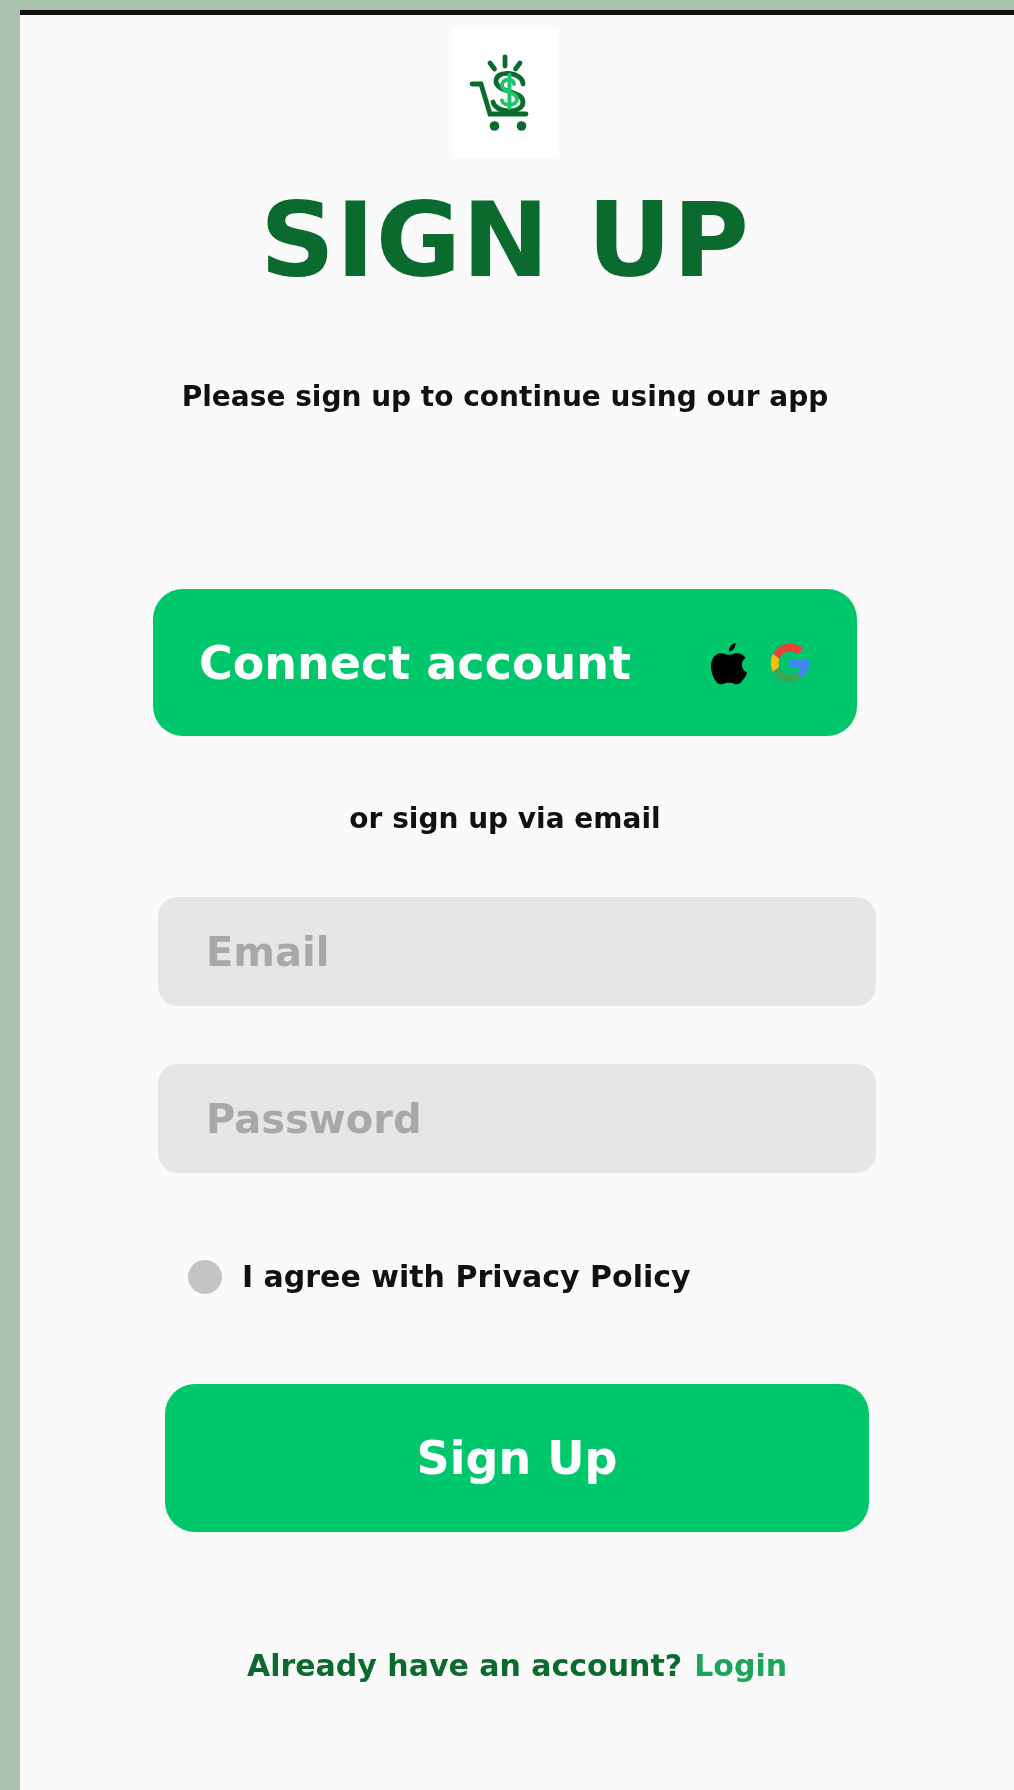  I want to click on sign-up-button: Sign Up, so click(517, 1458).